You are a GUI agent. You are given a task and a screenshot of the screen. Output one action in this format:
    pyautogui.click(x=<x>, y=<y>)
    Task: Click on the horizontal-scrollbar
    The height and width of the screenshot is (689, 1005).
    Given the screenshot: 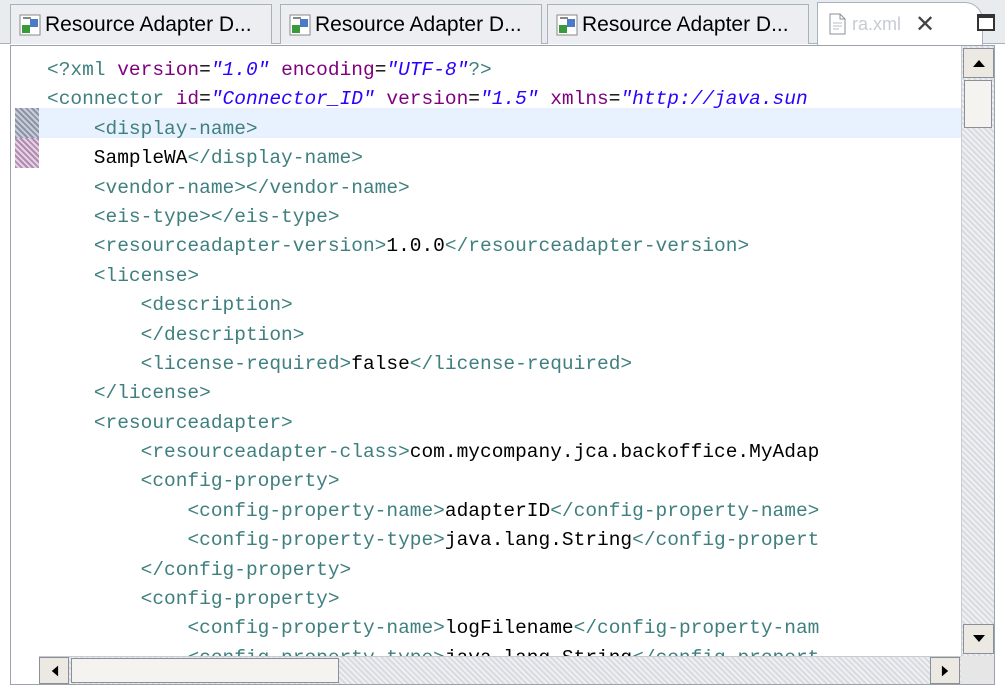 What is the action you would take?
    pyautogui.click(x=500, y=670)
    